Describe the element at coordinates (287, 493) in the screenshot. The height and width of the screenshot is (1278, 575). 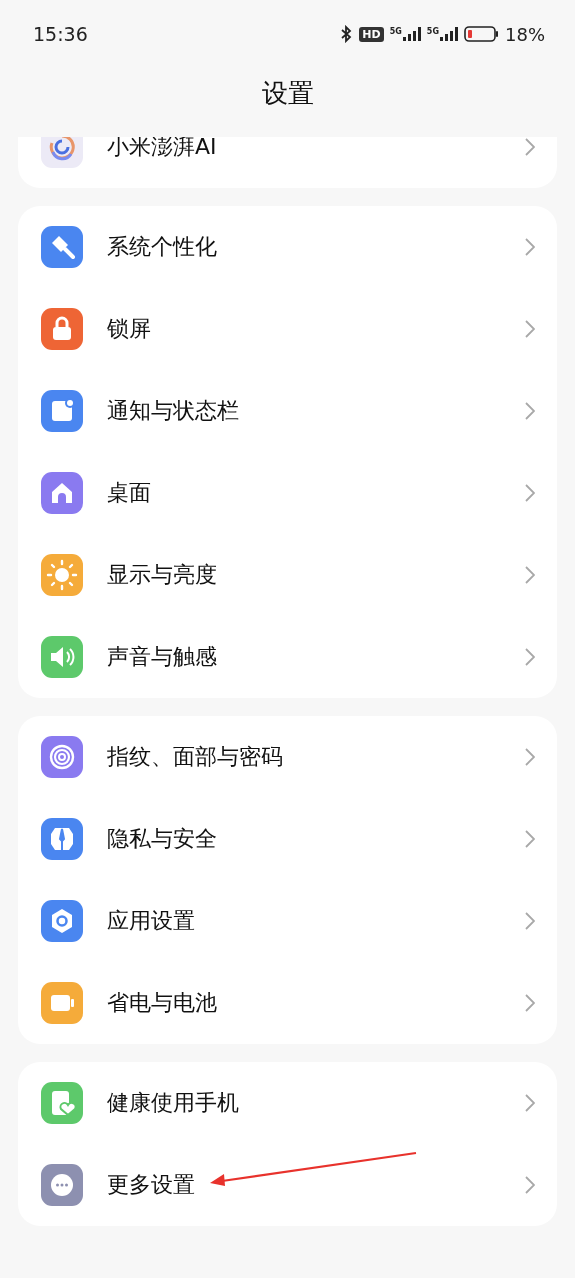
I see `settings-item: 桌面` at that location.